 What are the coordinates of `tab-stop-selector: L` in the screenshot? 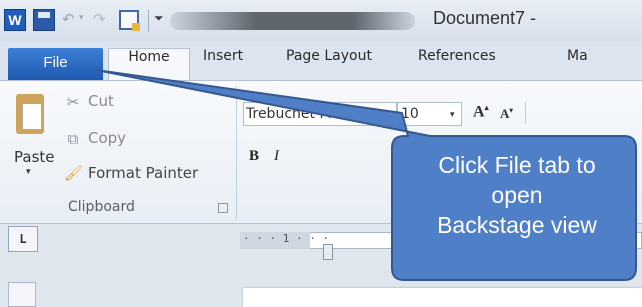 It's located at (23, 239).